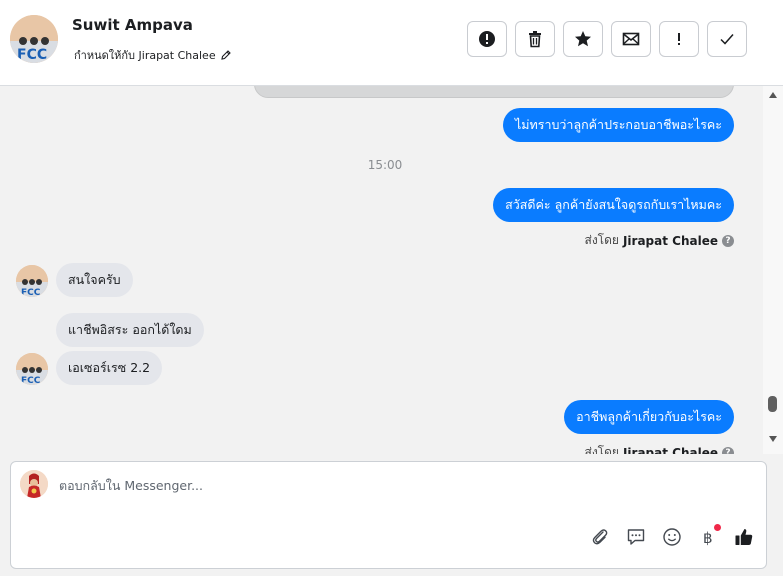 The image size is (783, 576). I want to click on follow-up-button, so click(679, 39).